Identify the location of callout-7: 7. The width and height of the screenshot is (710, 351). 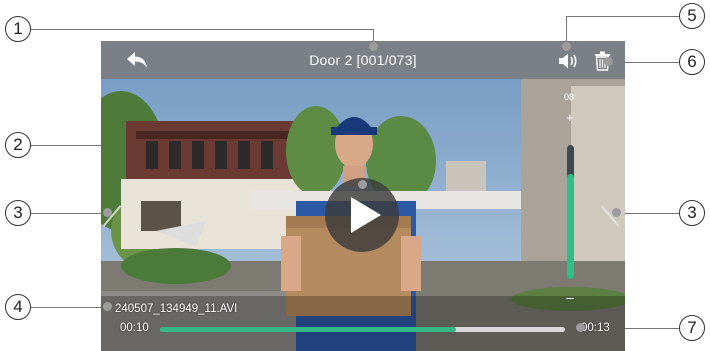
(692, 328).